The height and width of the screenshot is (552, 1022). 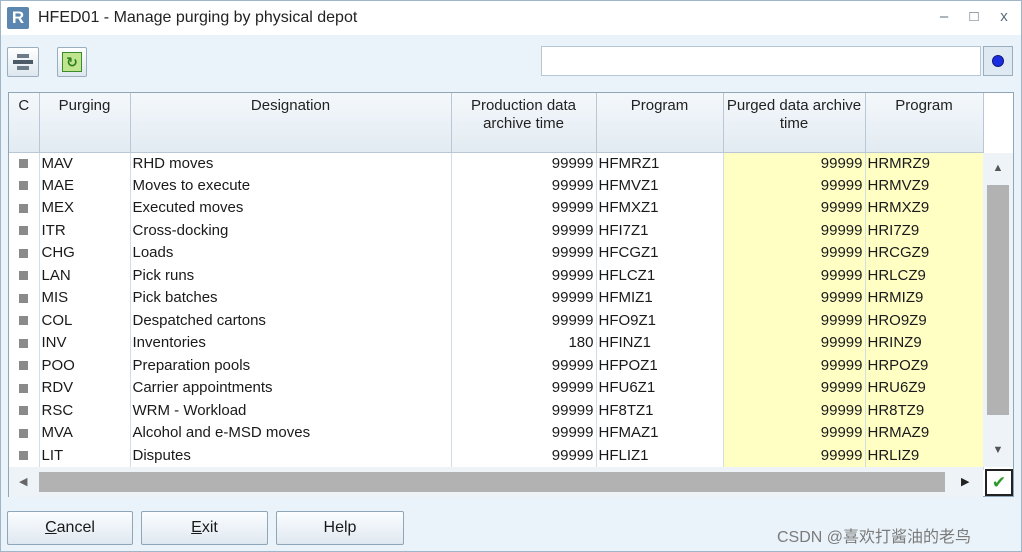 What do you see at coordinates (998, 451) in the screenshot?
I see `scroll-down-icon: ▼` at bounding box center [998, 451].